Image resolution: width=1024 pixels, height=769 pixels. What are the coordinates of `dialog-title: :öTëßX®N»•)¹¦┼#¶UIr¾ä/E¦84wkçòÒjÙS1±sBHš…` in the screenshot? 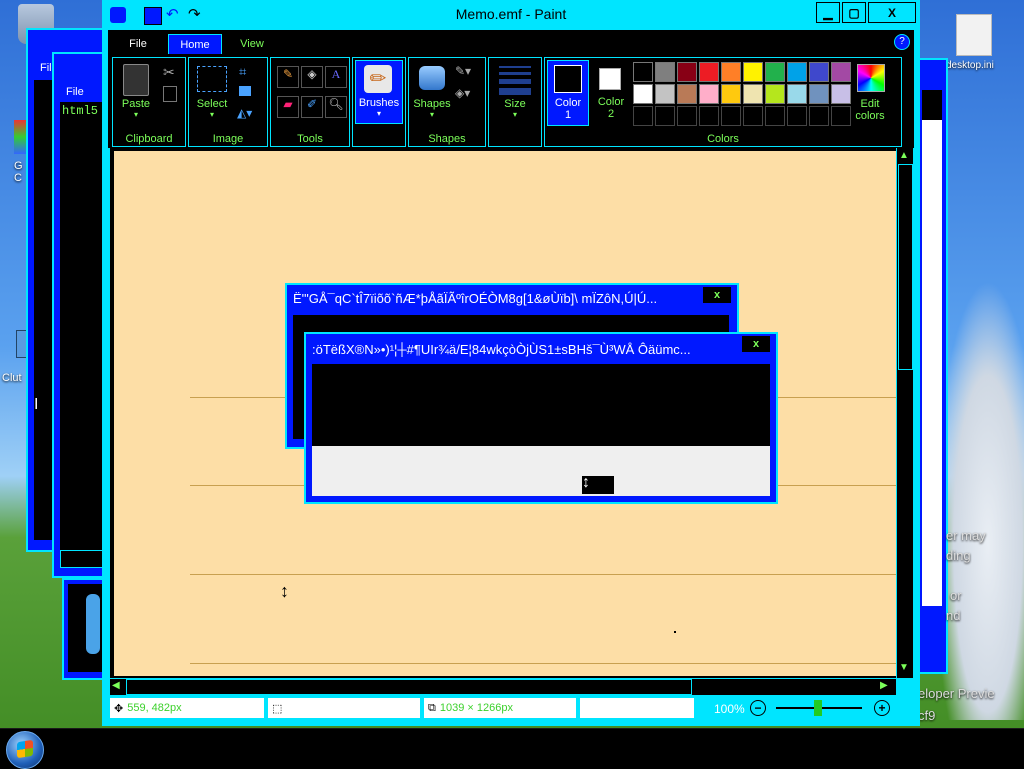 It's located at (501, 349).